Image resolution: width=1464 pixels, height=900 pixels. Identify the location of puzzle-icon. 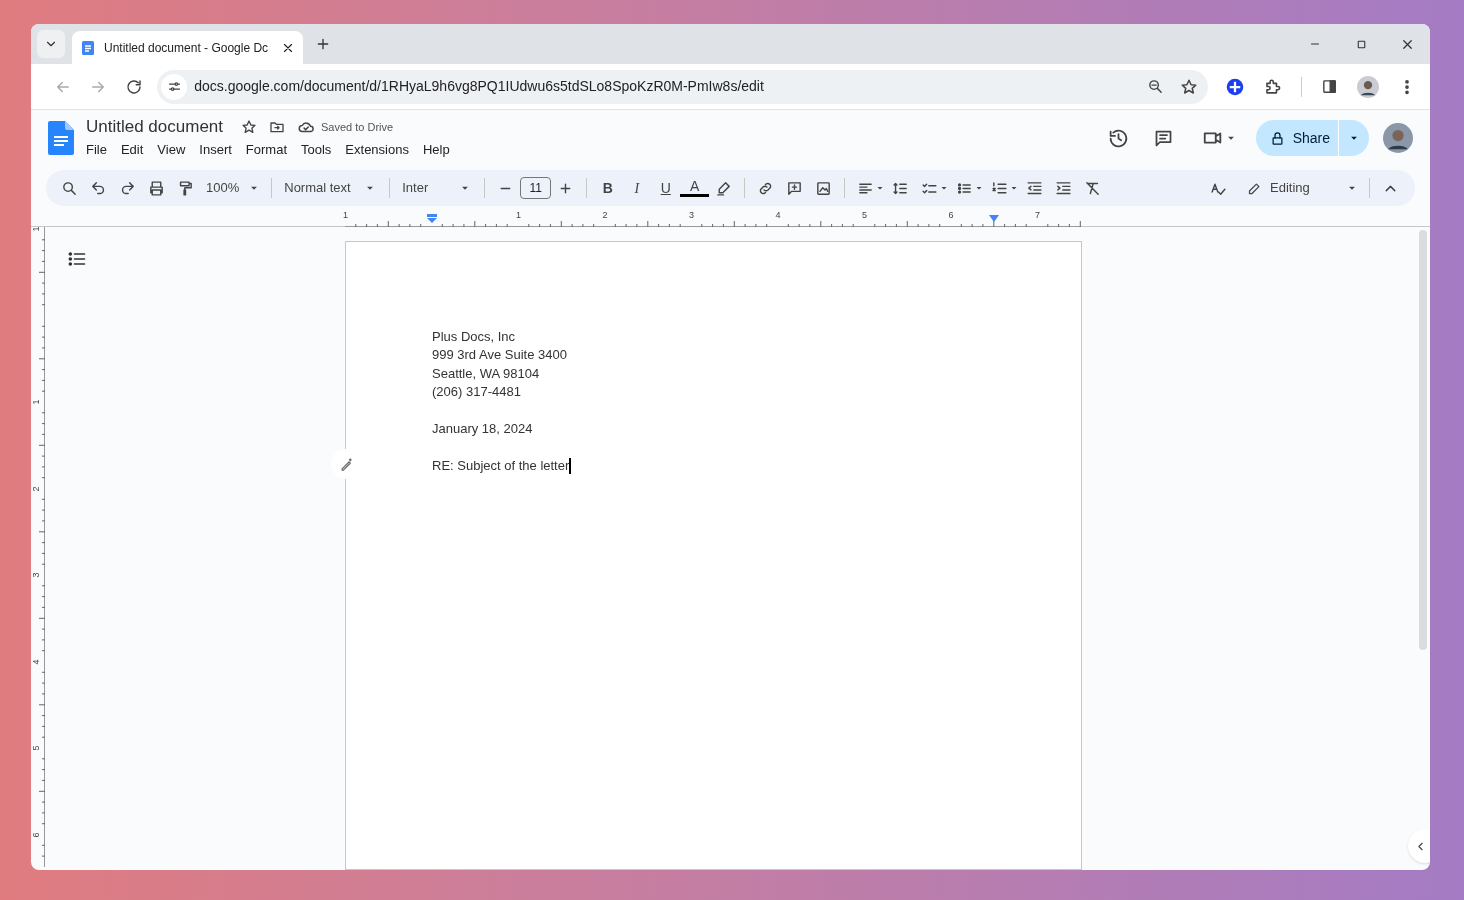
(1272, 86).